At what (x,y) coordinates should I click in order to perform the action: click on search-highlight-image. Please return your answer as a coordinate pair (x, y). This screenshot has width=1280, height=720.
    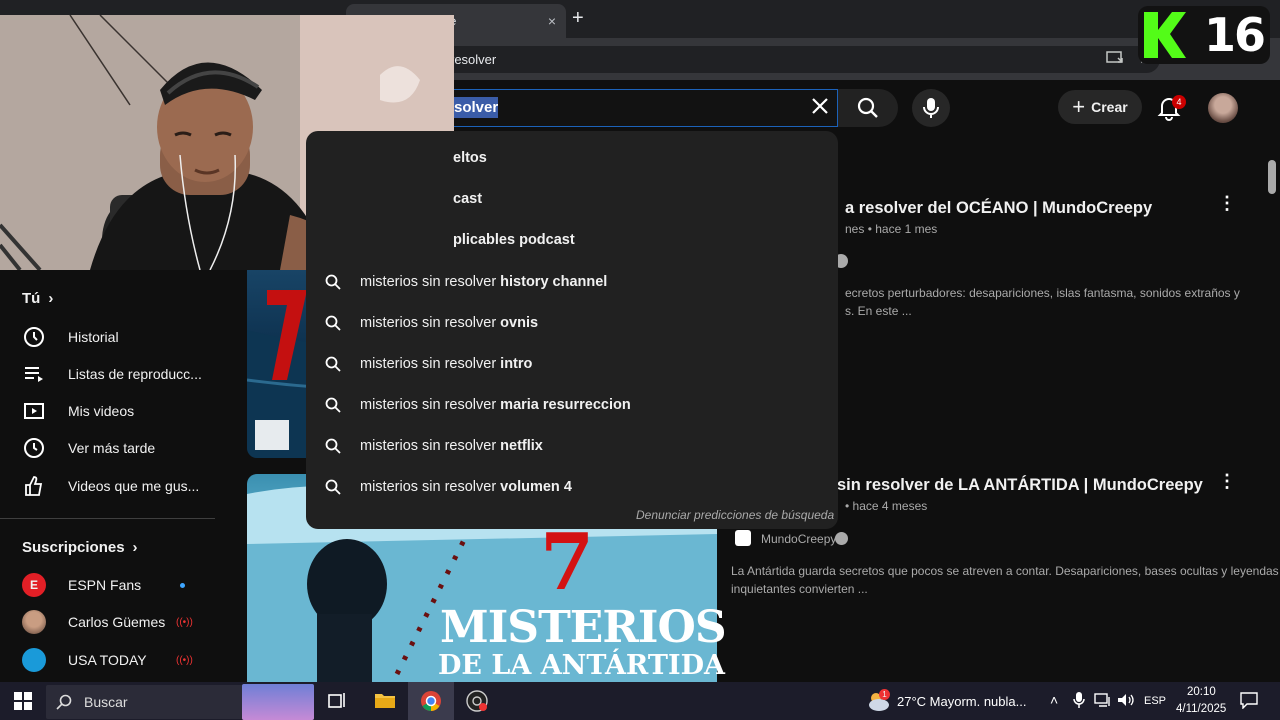
    Looking at the image, I should click on (278, 702).